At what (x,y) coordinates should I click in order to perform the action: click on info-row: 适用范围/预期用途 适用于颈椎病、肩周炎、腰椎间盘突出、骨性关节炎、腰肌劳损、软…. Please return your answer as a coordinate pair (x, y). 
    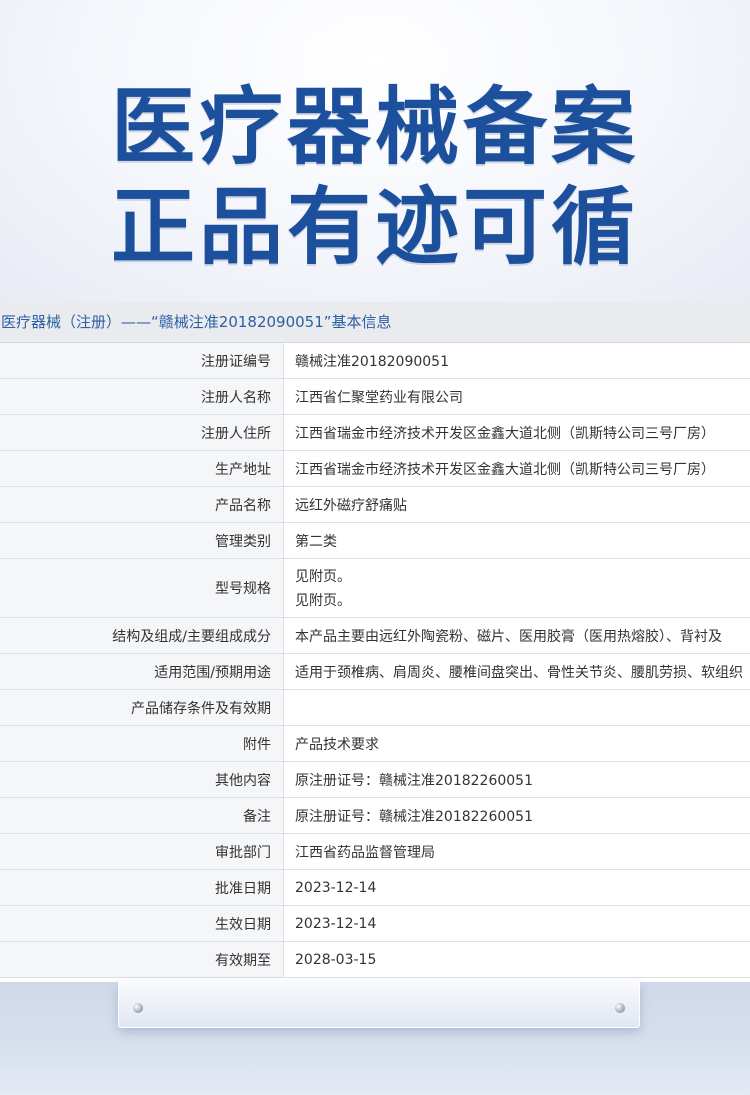
    Looking at the image, I should click on (375, 672).